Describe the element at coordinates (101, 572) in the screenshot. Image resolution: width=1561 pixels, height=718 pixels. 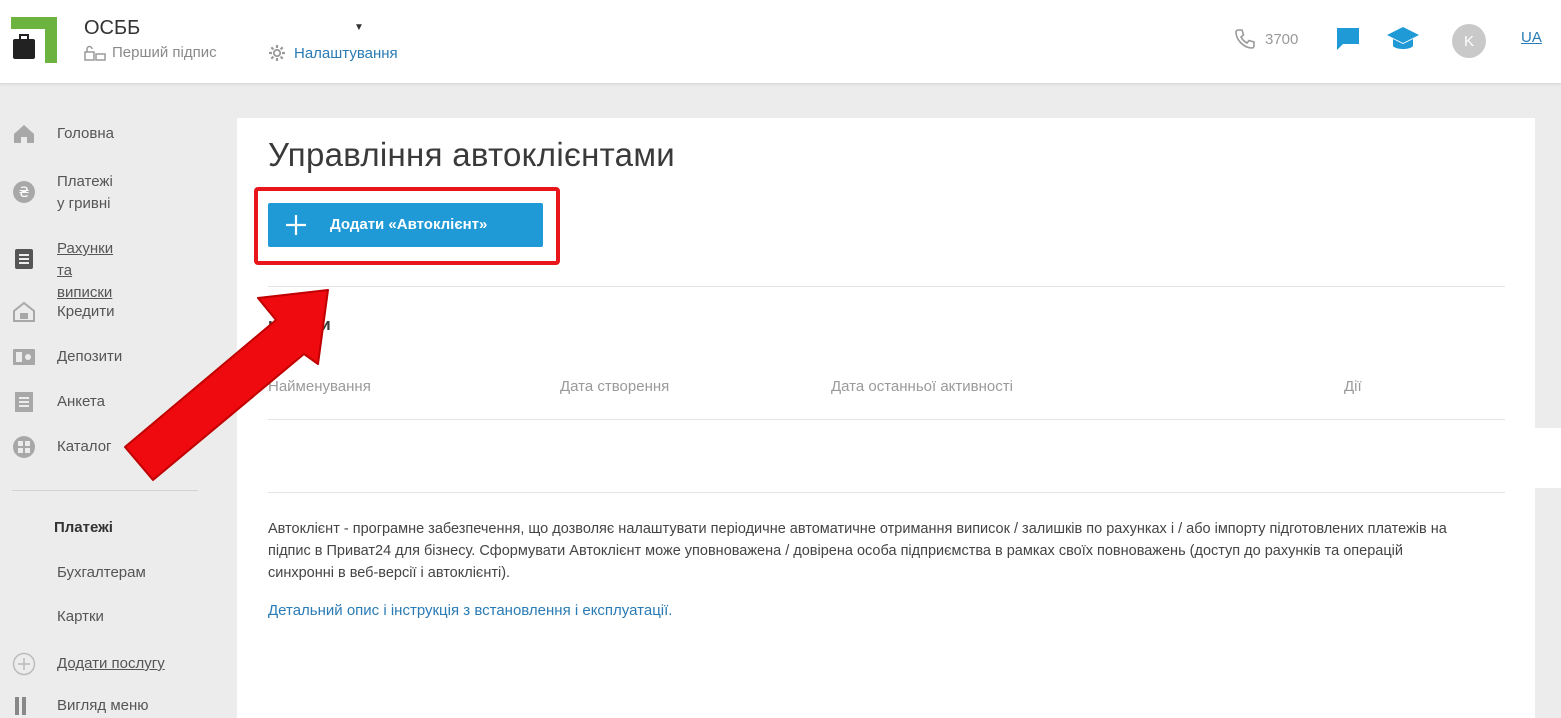
I see `sidebar-item-accountants: Бухгалтерам` at that location.